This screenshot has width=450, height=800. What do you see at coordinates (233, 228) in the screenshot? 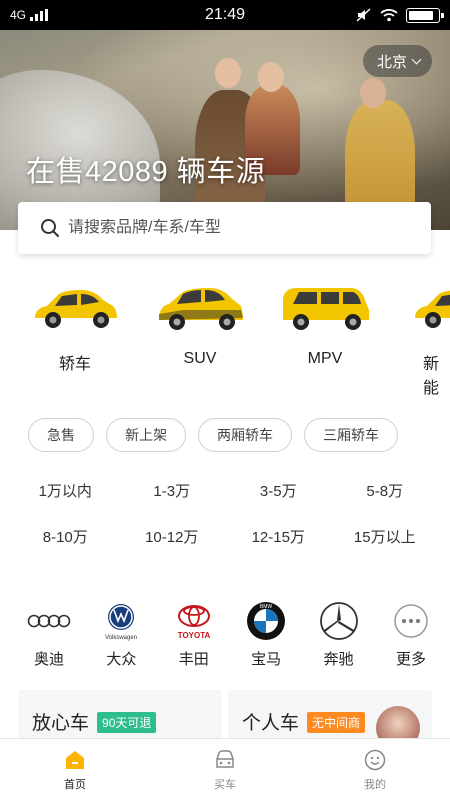
I see `search-input` at bounding box center [233, 228].